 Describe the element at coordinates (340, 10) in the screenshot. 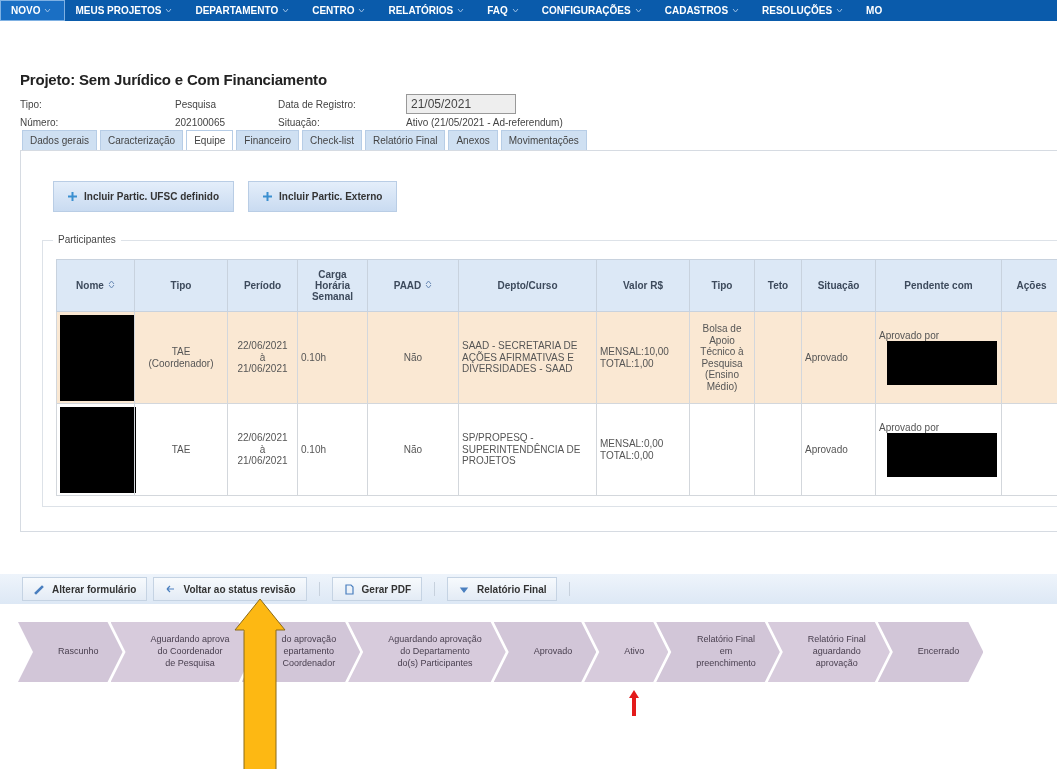

I see `menu-item: CENTRO` at that location.